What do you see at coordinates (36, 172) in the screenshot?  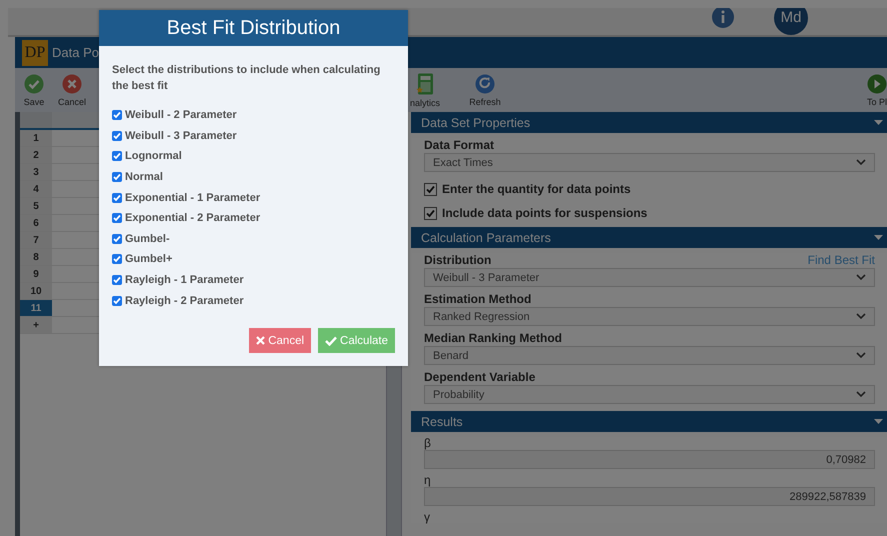 I see `row-header: 3` at bounding box center [36, 172].